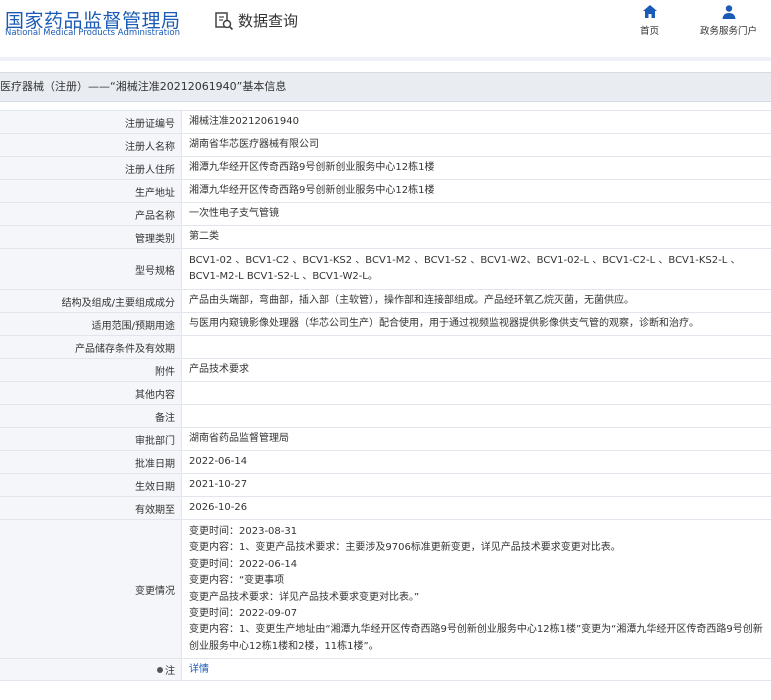  I want to click on field-label: 生效日期, so click(91, 485).